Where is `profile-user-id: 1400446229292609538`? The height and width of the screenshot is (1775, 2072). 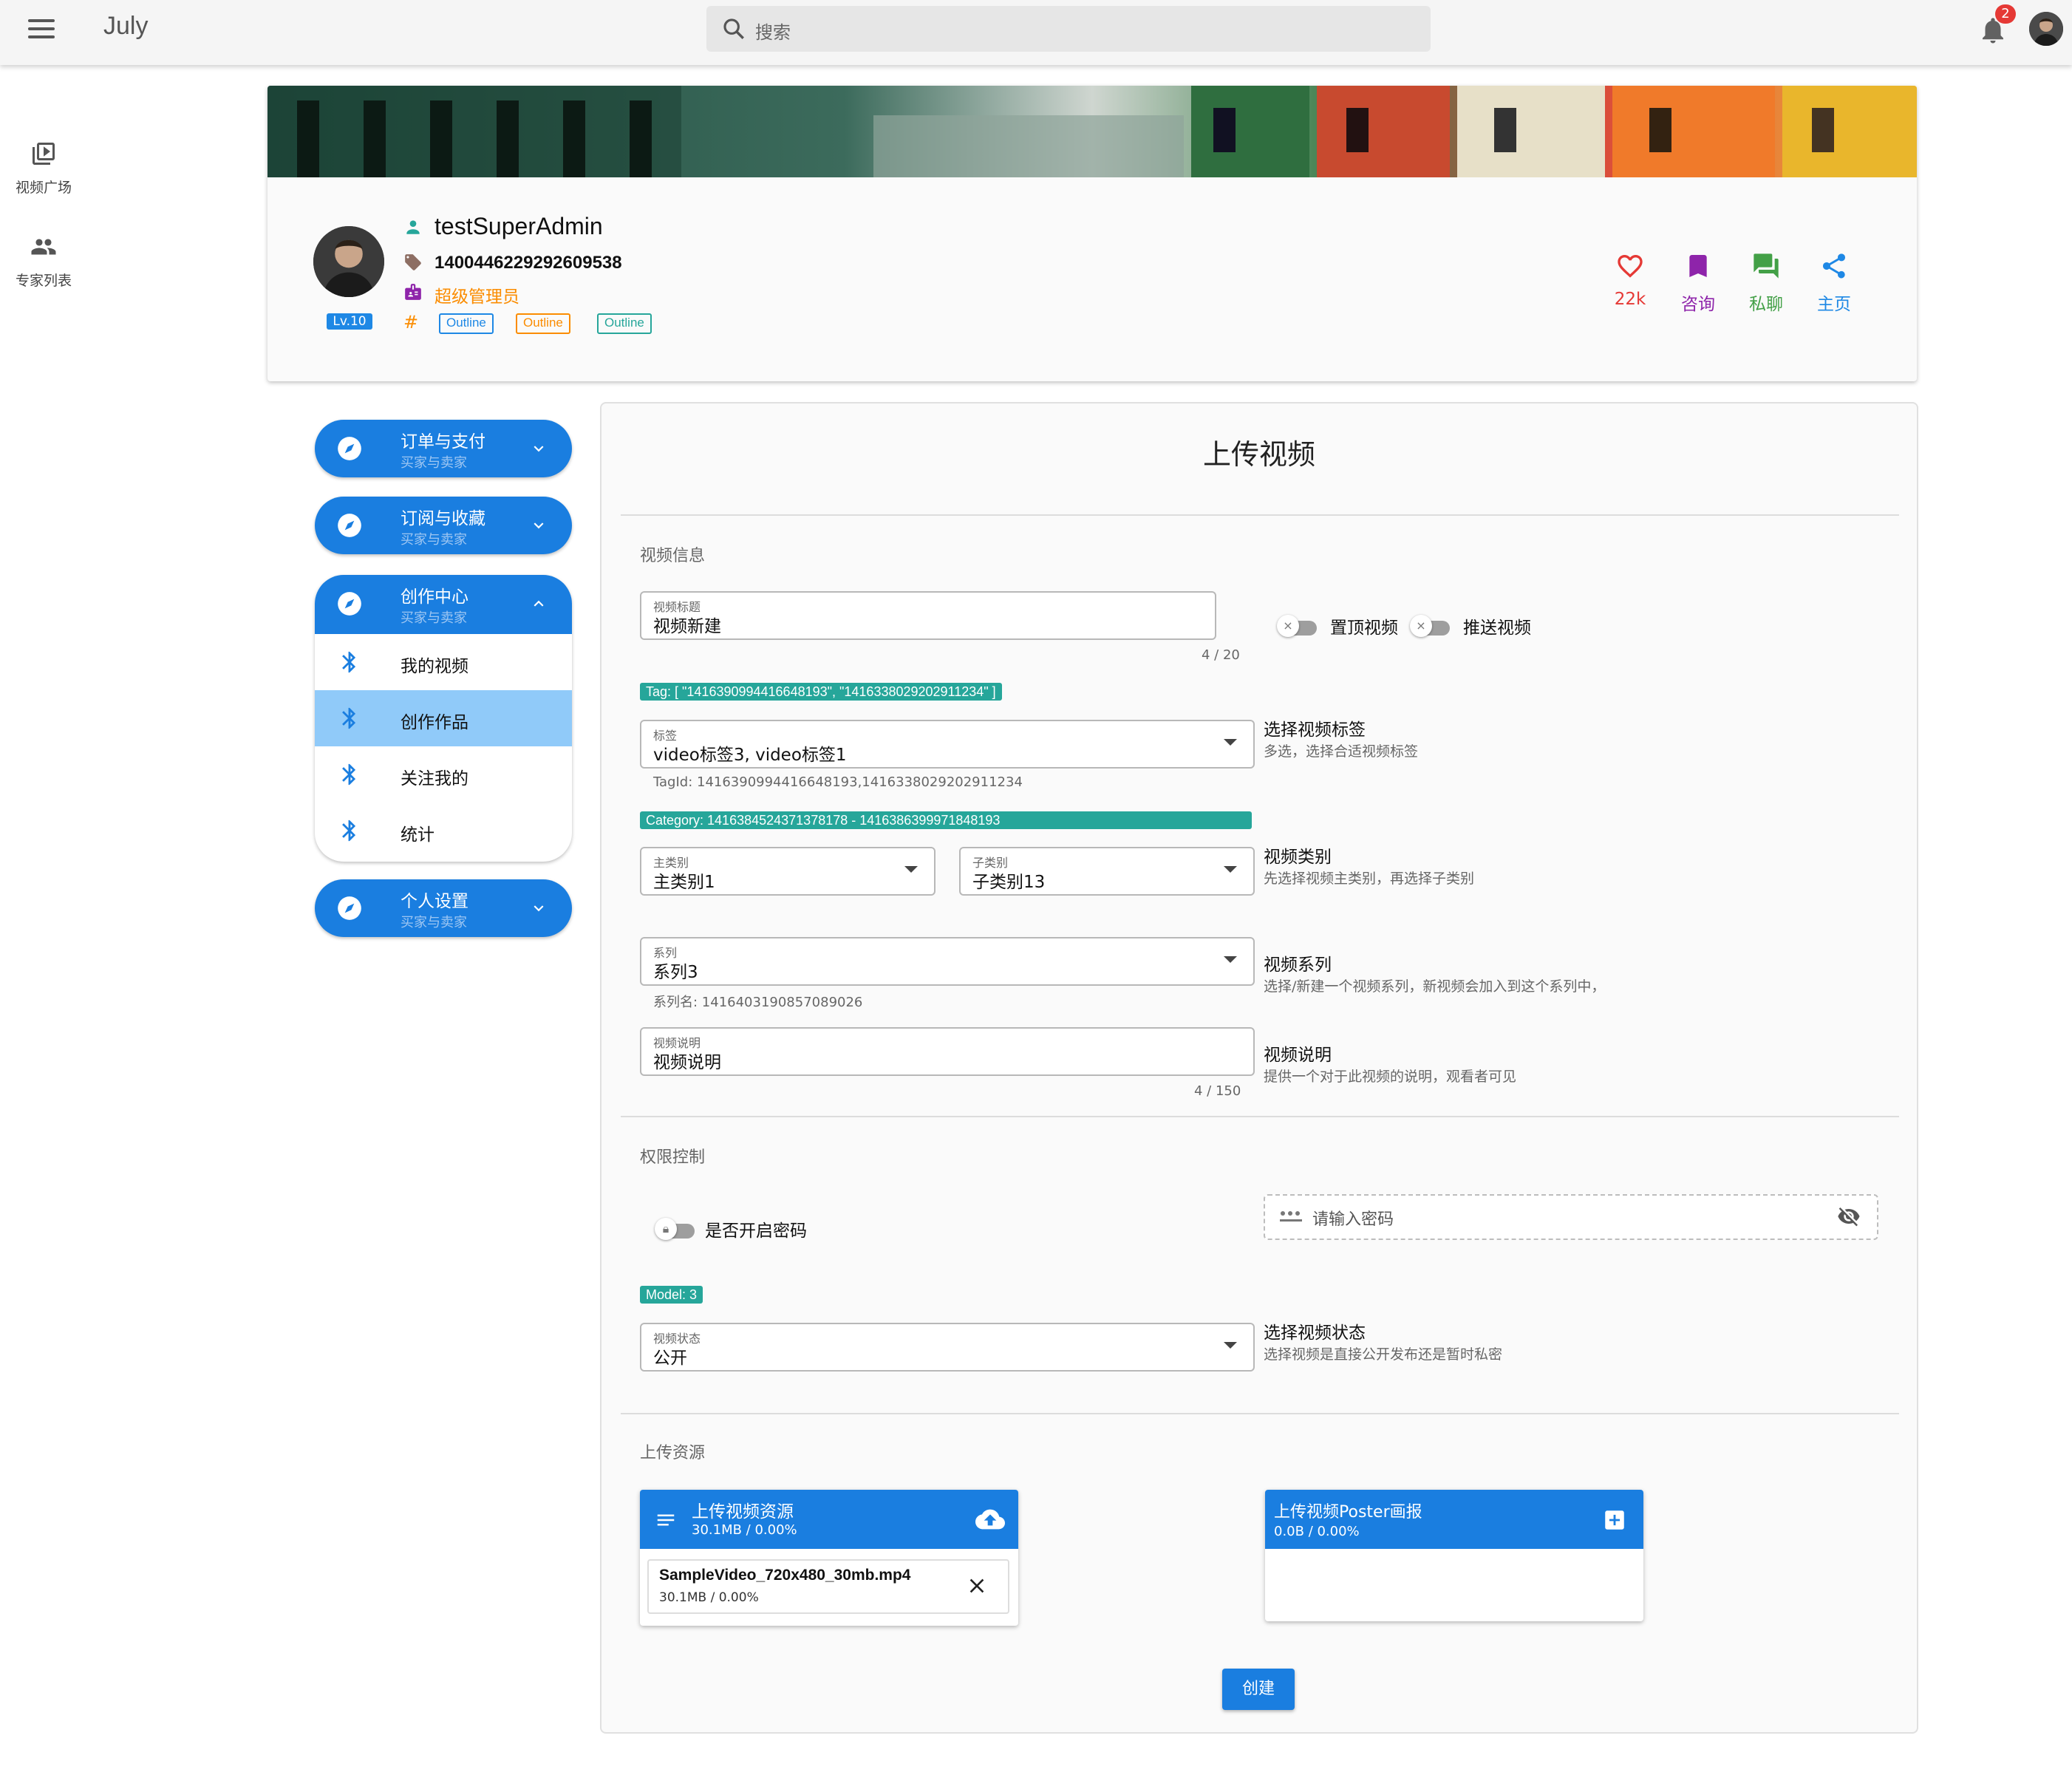 profile-user-id: 1400446229292609538 is located at coordinates (528, 263).